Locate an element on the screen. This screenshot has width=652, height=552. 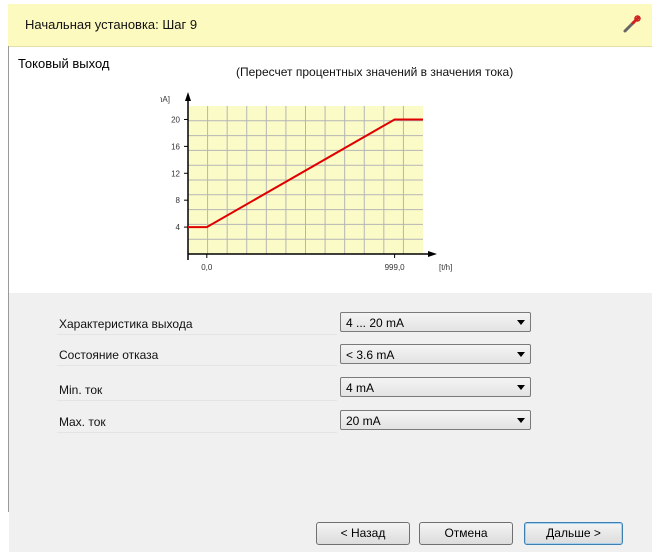
y-tick-label: 8 is located at coordinates (178, 200).